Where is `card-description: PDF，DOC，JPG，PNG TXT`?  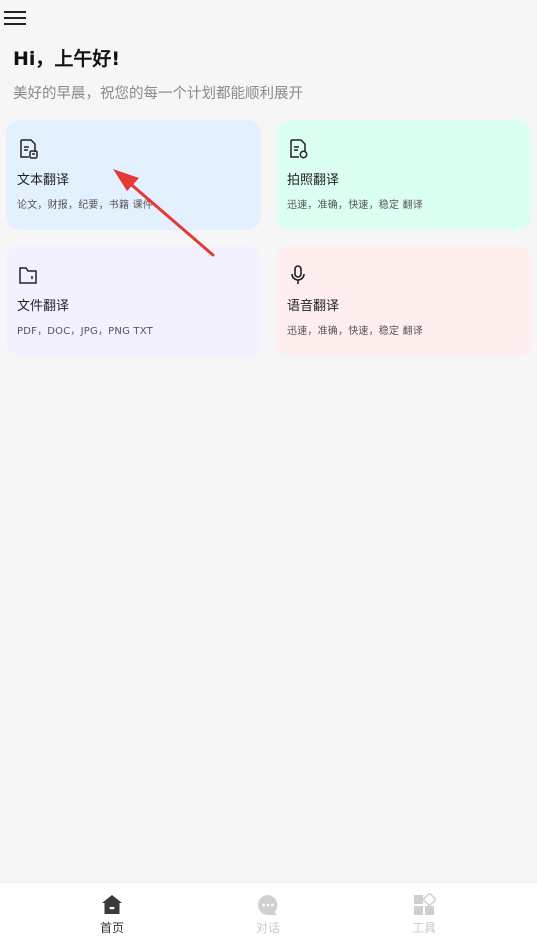 card-description: PDF，DOC，JPG，PNG TXT is located at coordinates (85, 331).